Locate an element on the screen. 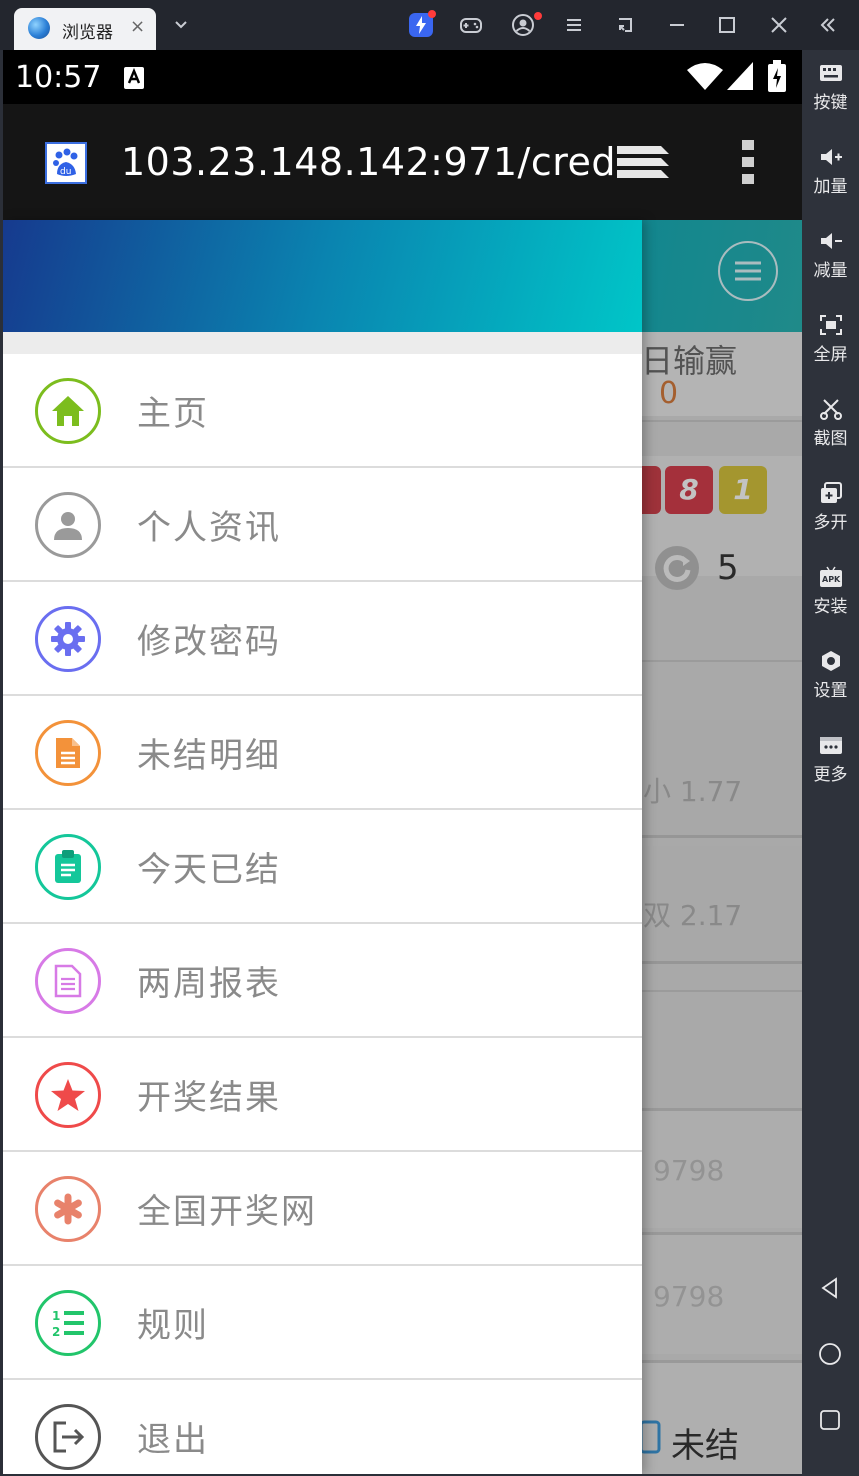  more-icon is located at coordinates (830, 745).